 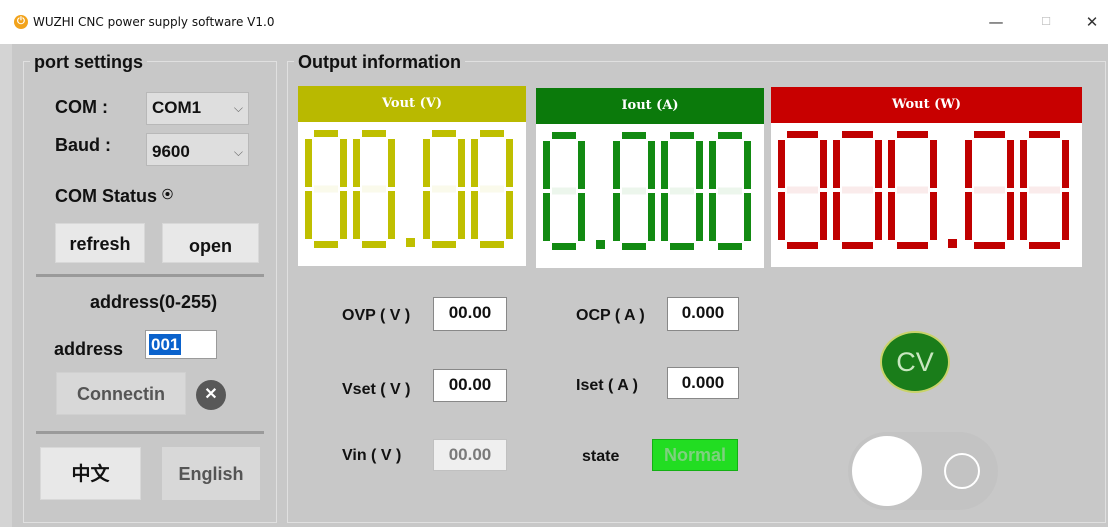 I want to click on ocp-input: 0.000, so click(x=703, y=314).